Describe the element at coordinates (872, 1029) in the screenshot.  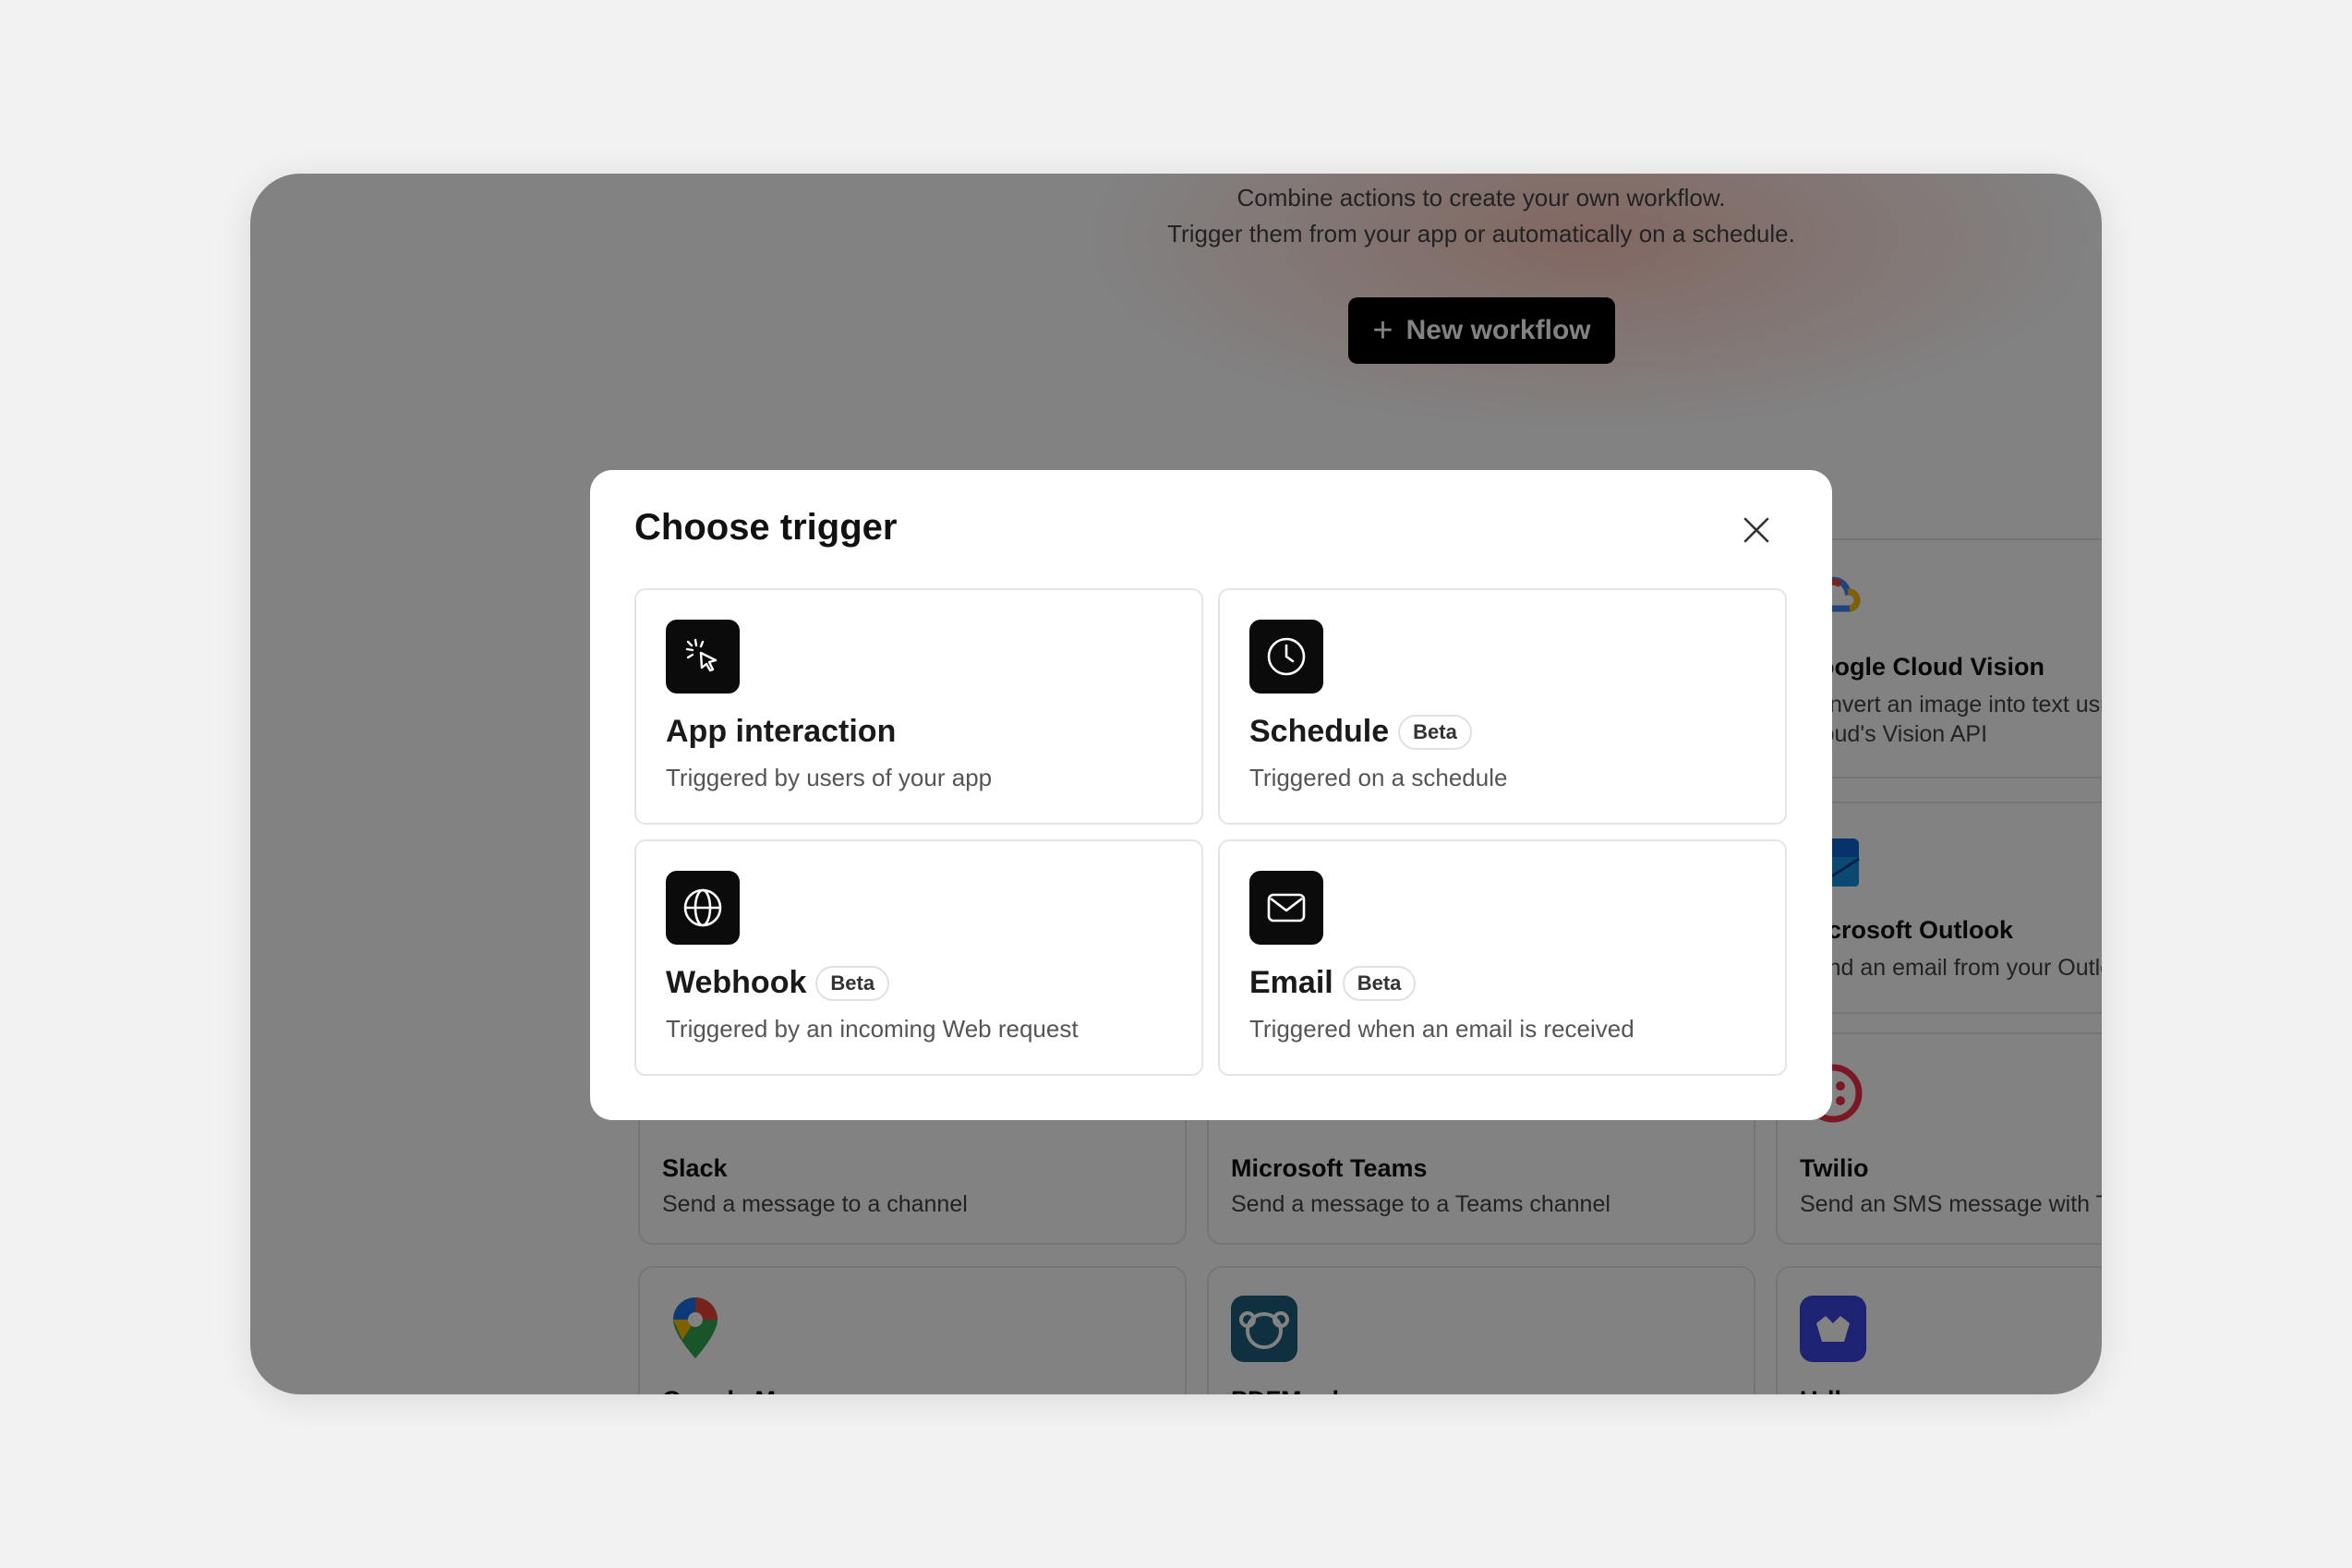
I see `trigger-description: Triggered by an incoming Web request` at that location.